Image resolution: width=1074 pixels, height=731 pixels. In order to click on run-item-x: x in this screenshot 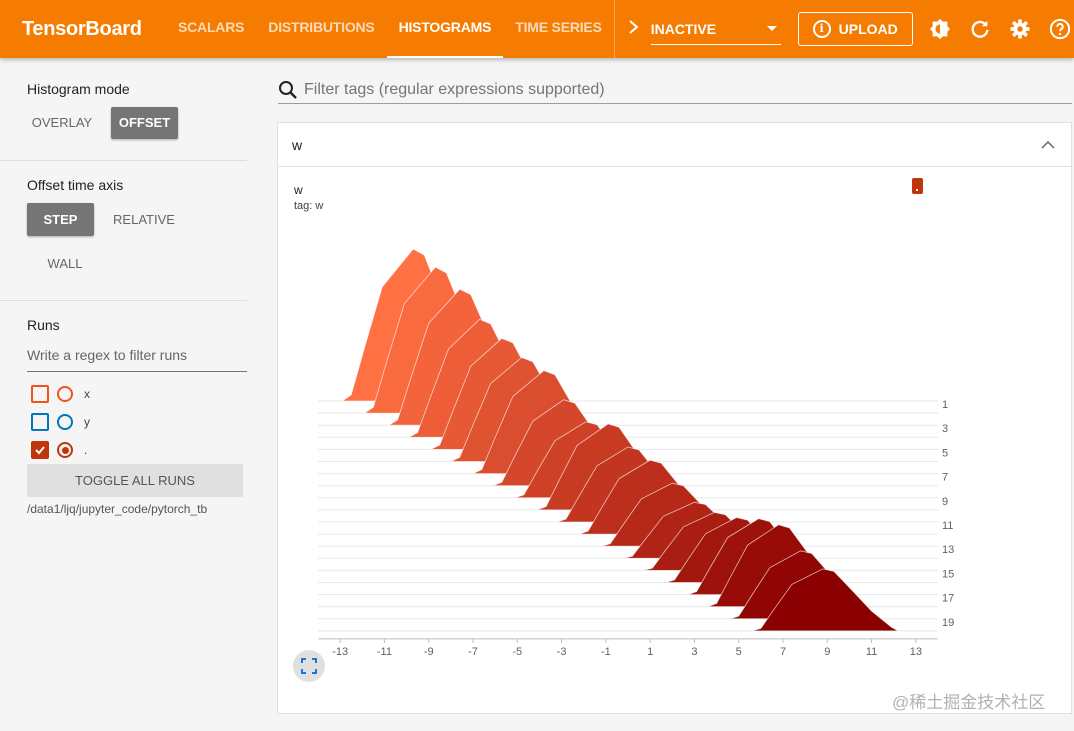, I will do `click(60, 394)`.